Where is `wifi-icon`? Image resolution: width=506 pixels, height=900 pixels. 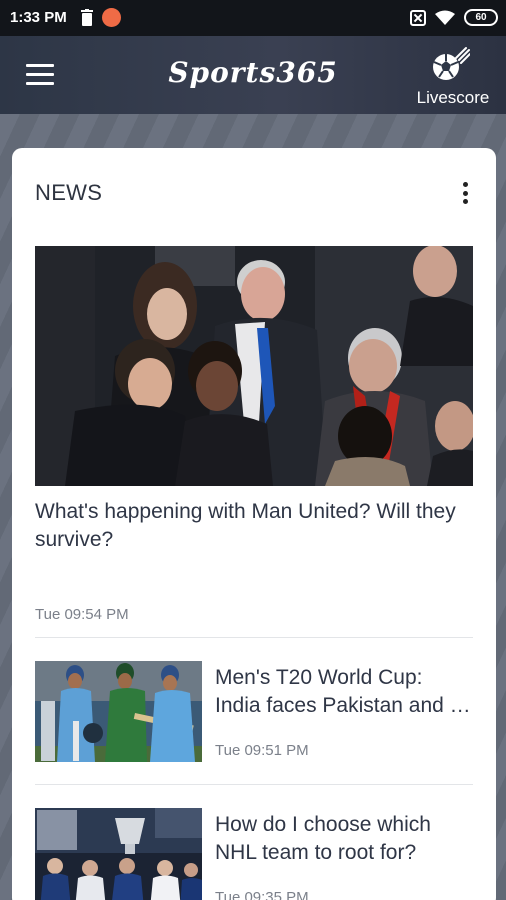 wifi-icon is located at coordinates (445, 17).